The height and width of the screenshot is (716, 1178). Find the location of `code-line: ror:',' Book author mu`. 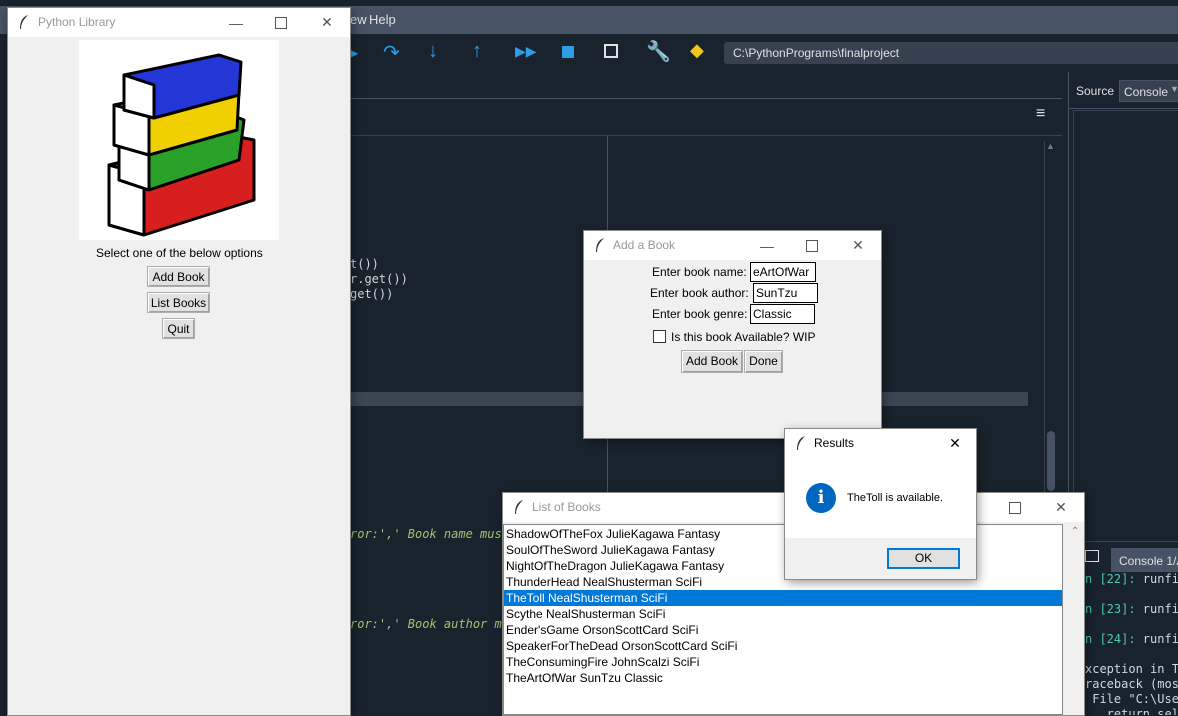

code-line: ror:',' Book author mu is located at coordinates (429, 624).